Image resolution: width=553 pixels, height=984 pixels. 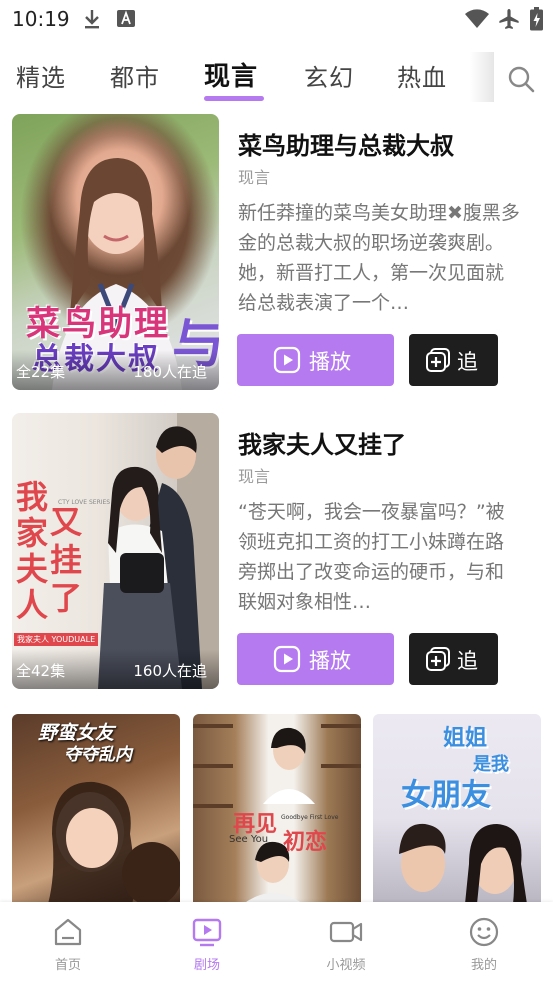 What do you see at coordinates (41, 671) in the screenshot?
I see `episode-count: 全42集` at bounding box center [41, 671].